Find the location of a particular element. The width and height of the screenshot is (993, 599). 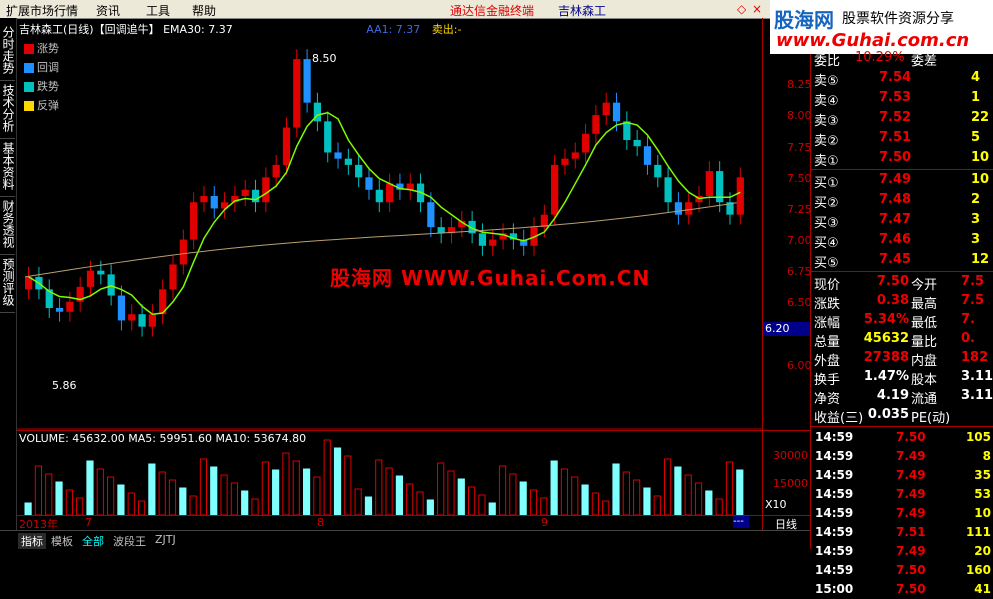

sell-label: 卖④ is located at coordinates (826, 101).